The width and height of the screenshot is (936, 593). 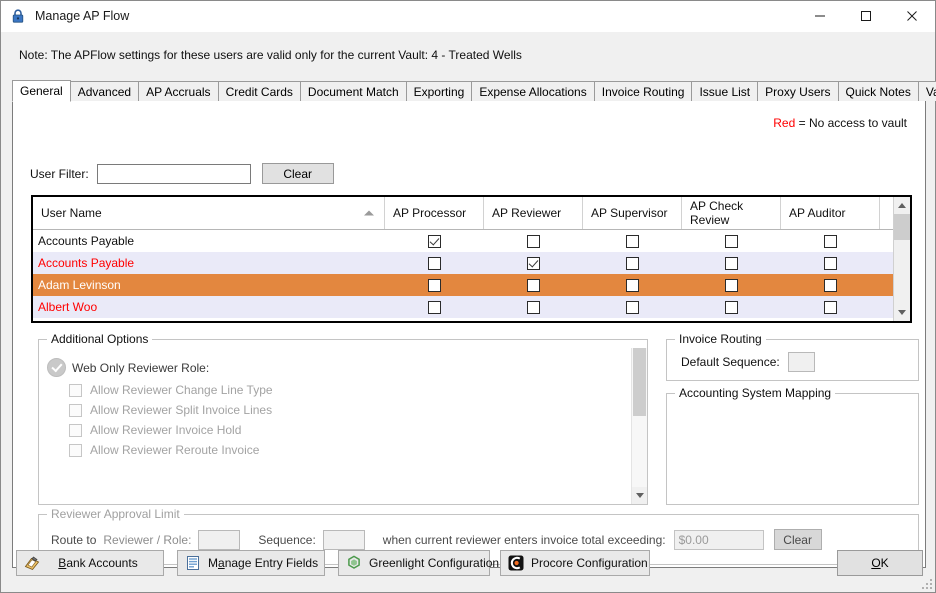 What do you see at coordinates (75, 410) in the screenshot?
I see `checkbox-allow-split-invoice-lines` at bounding box center [75, 410].